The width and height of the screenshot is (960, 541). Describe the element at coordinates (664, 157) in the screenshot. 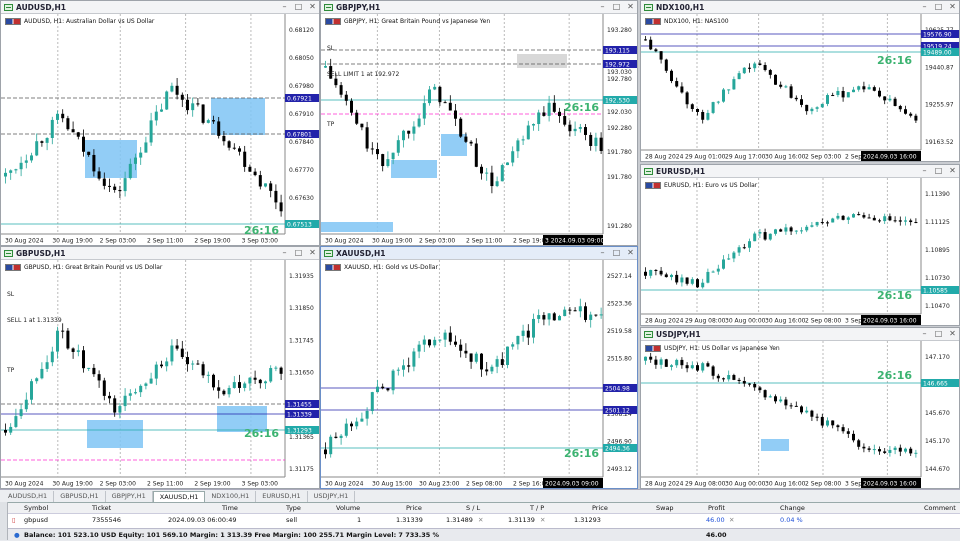

I see `time-tick: 28 Aug 2024` at that location.